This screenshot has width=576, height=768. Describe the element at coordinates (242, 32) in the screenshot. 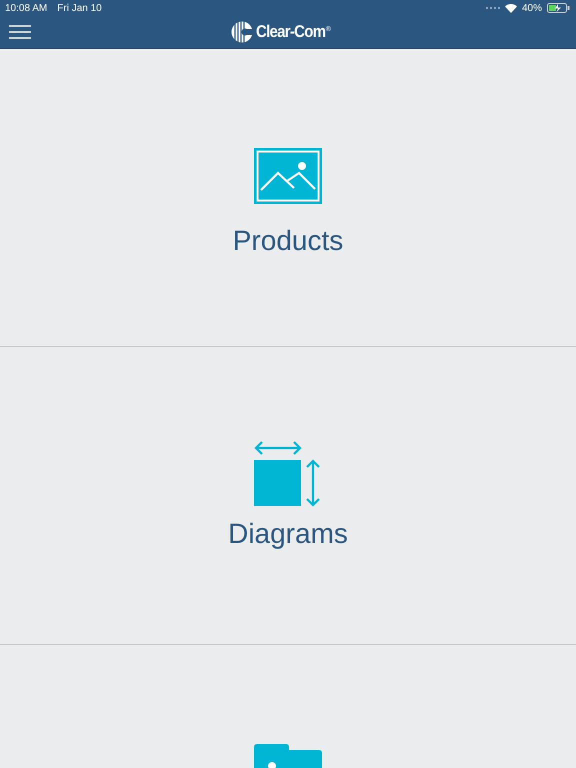

I see `logo-icon` at that location.